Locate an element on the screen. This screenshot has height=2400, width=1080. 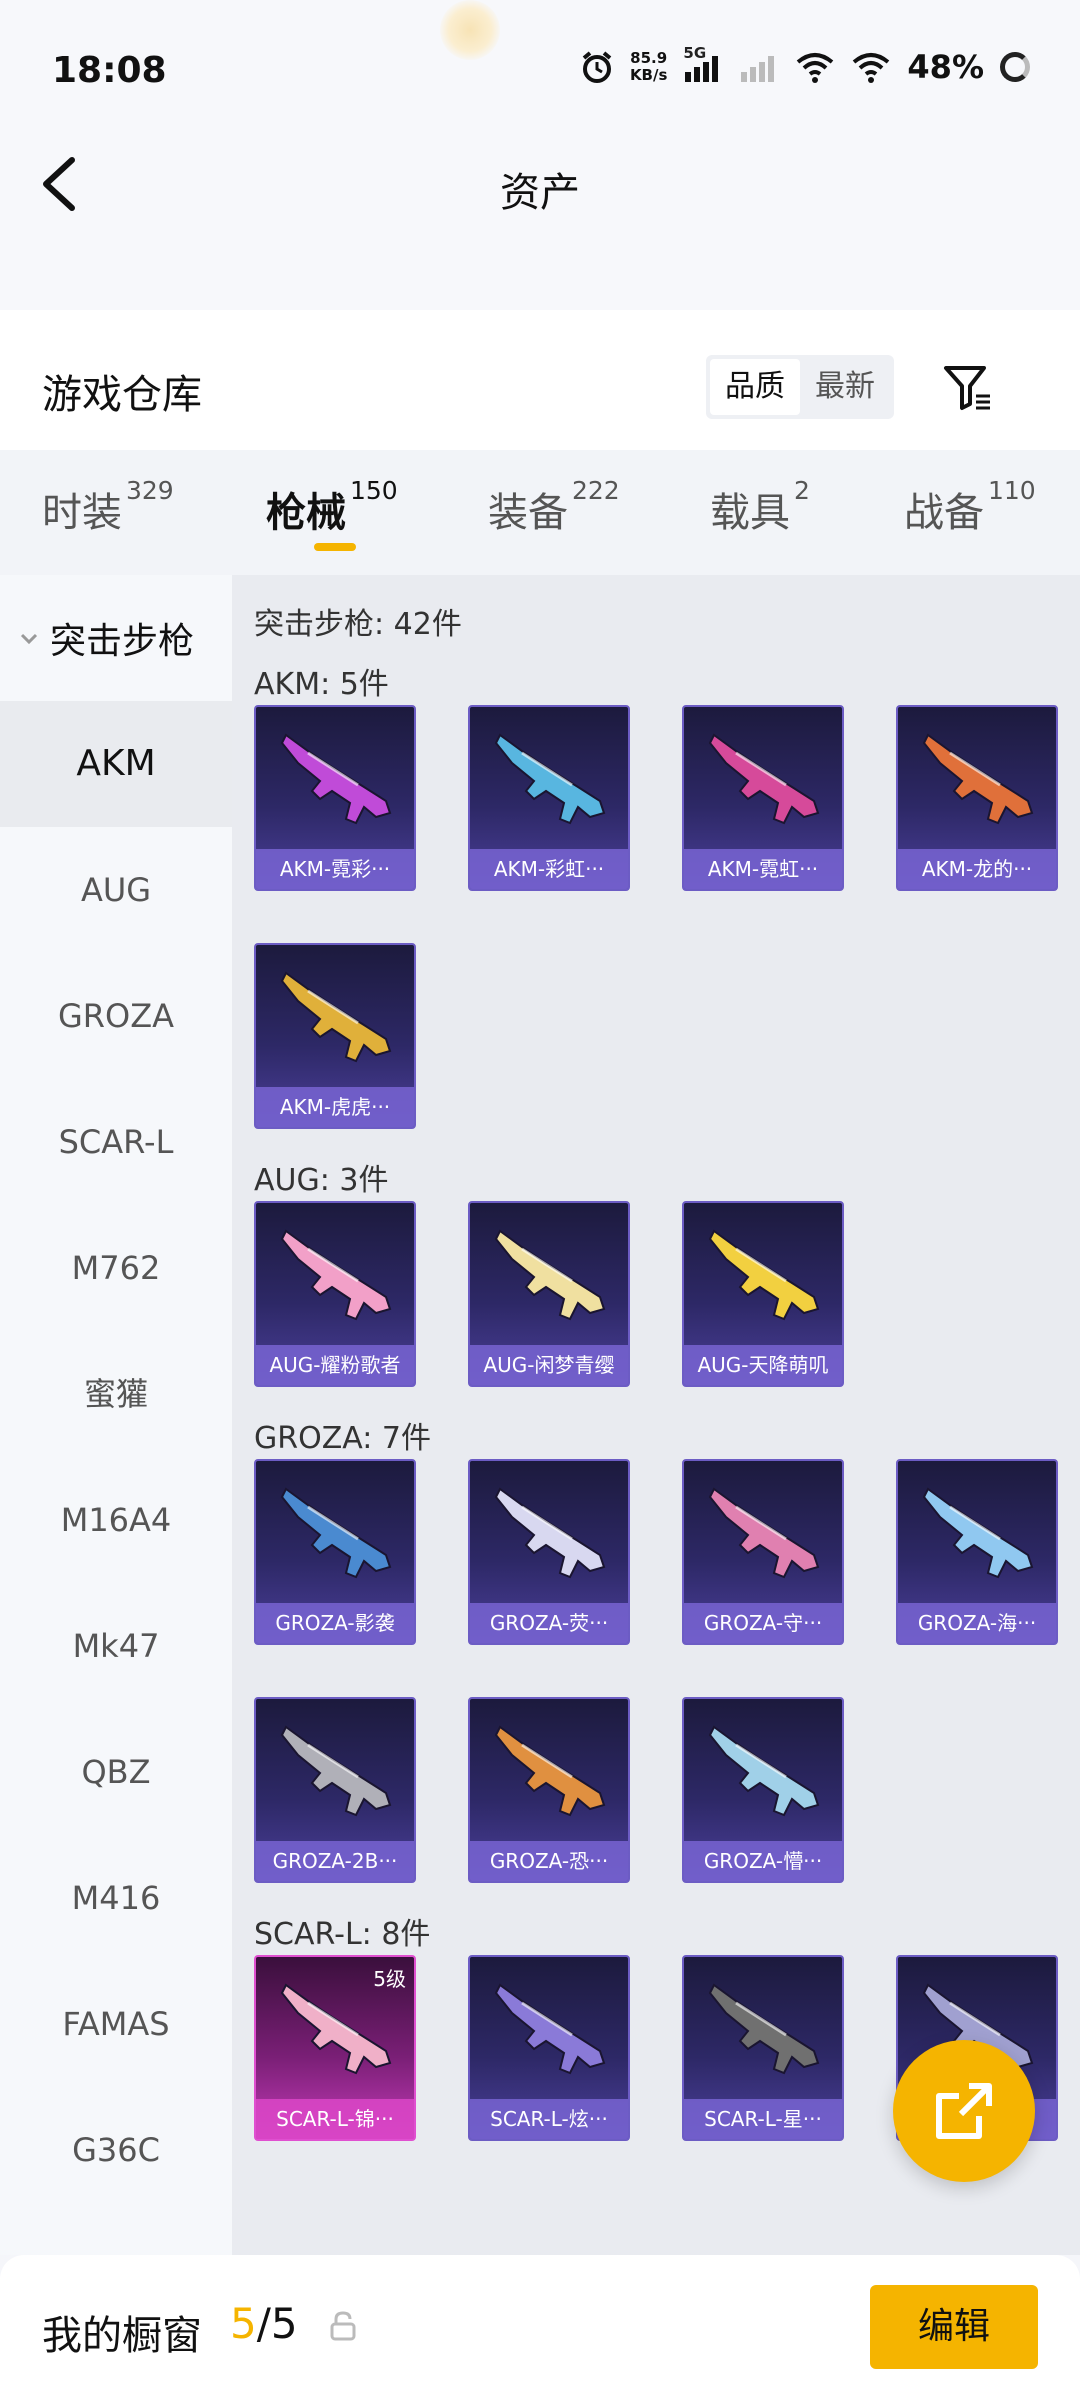
sidebar-item-mk47: Mk47 is located at coordinates (116, 1646).